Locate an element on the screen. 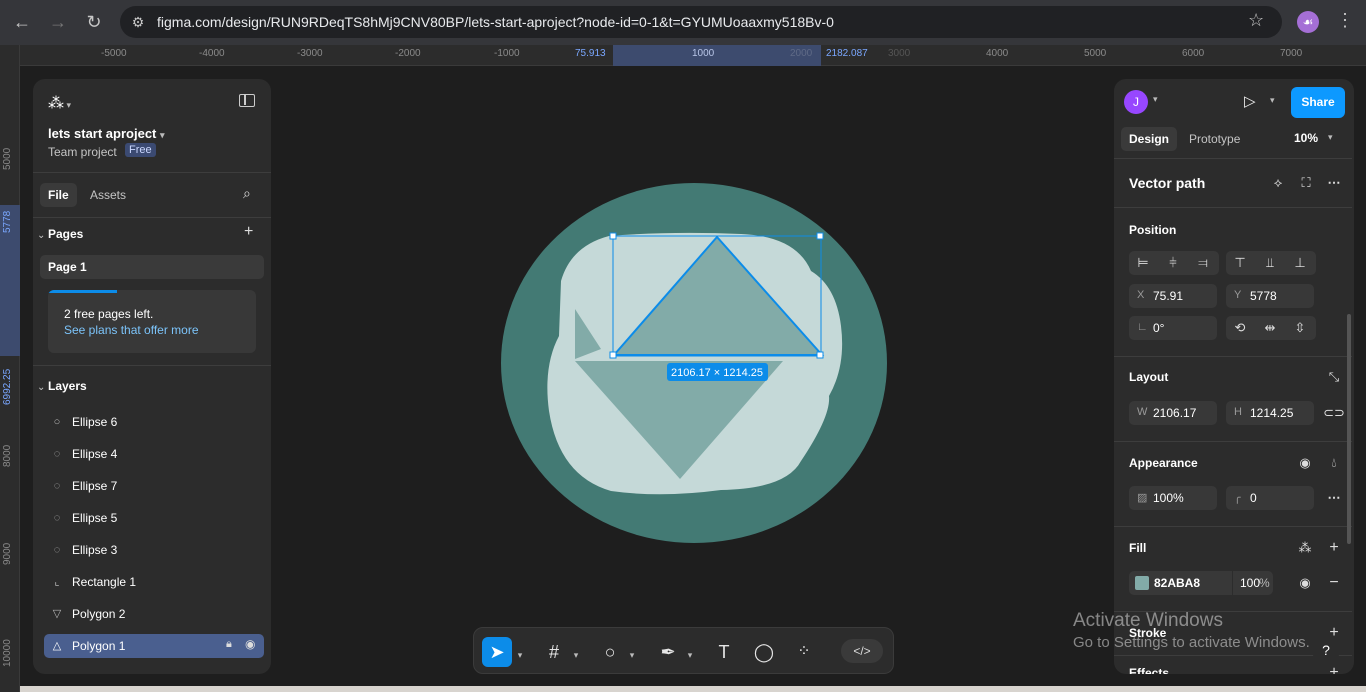 The height and width of the screenshot is (692, 1366). comment-tool: ◯ is located at coordinates (764, 652).